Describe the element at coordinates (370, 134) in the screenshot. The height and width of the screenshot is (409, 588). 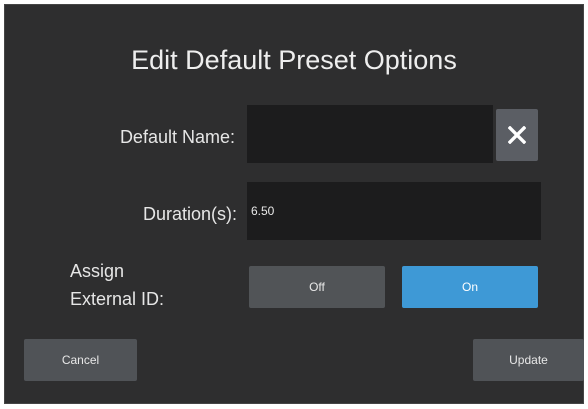
I see `default-name-input` at that location.